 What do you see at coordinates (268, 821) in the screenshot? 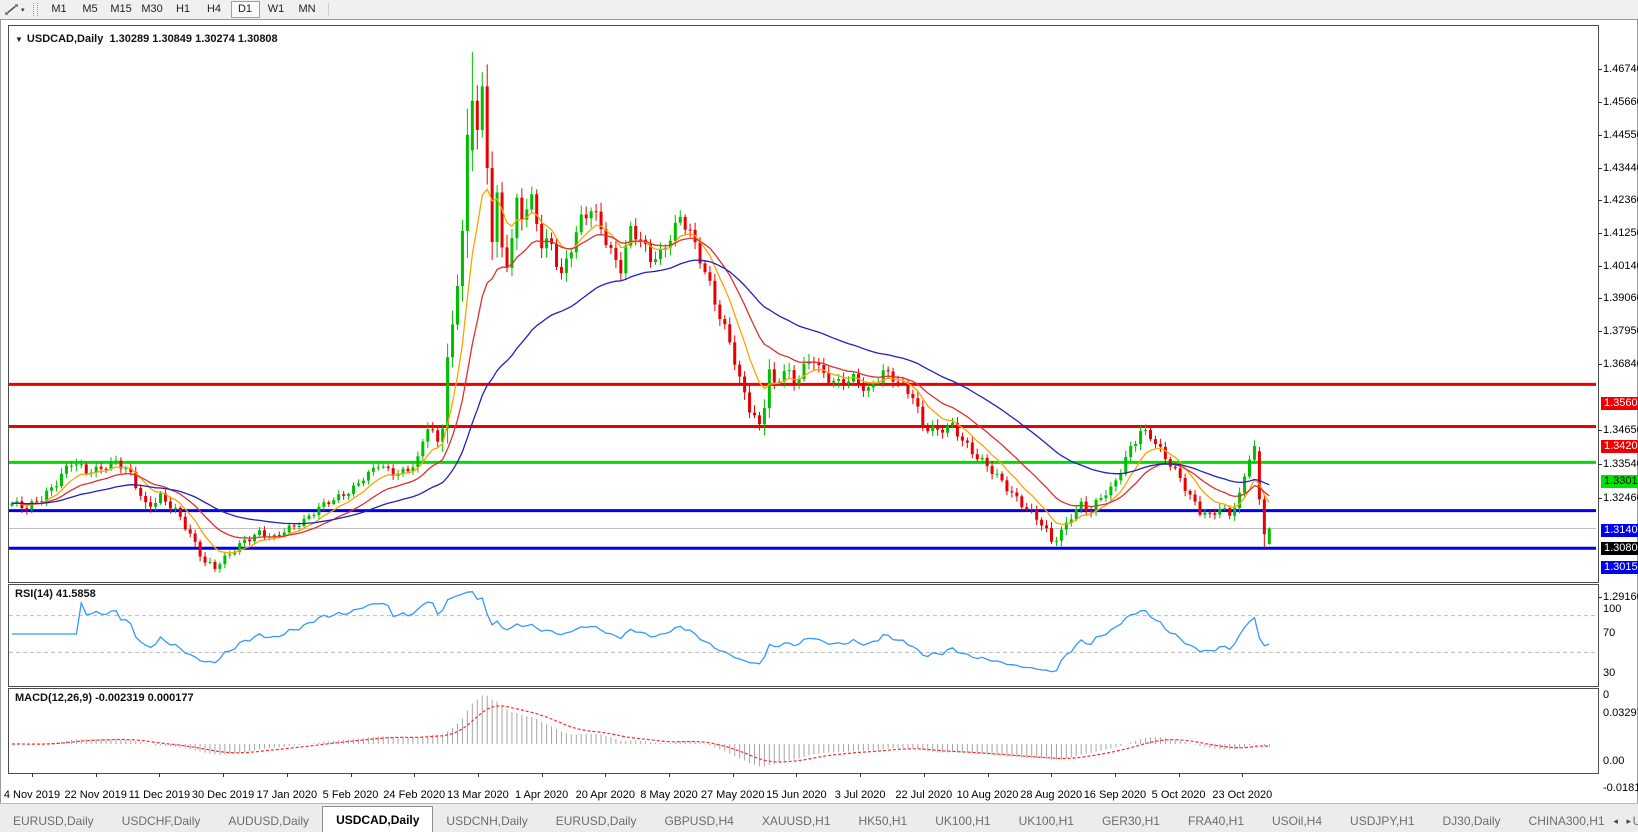
I see `chart-tab-audusd-2: AUDUSD,Daily` at bounding box center [268, 821].